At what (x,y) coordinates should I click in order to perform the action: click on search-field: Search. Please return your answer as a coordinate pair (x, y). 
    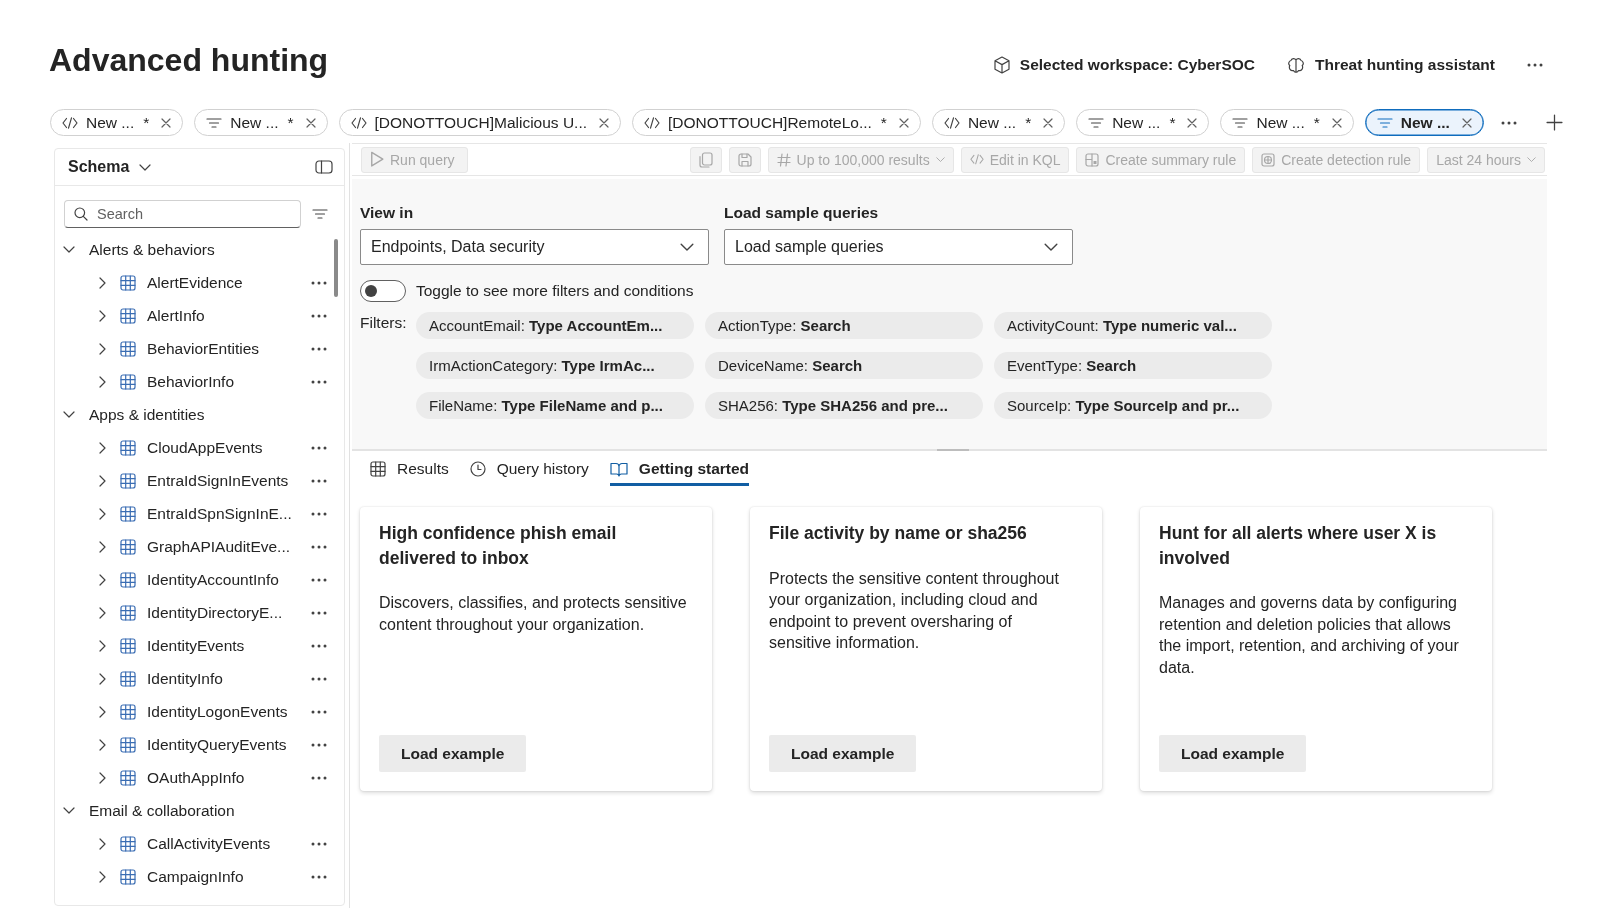
    Looking at the image, I should click on (182, 214).